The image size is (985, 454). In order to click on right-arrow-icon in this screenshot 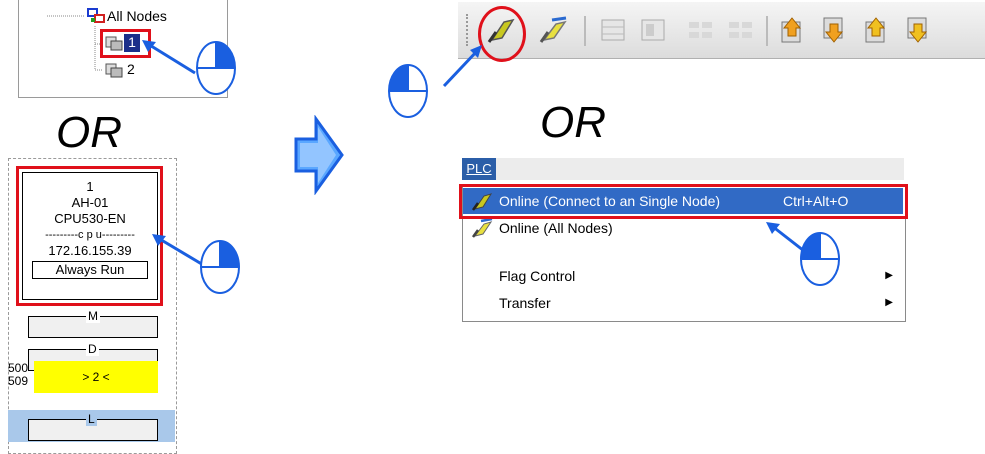, I will do `click(319, 155)`.